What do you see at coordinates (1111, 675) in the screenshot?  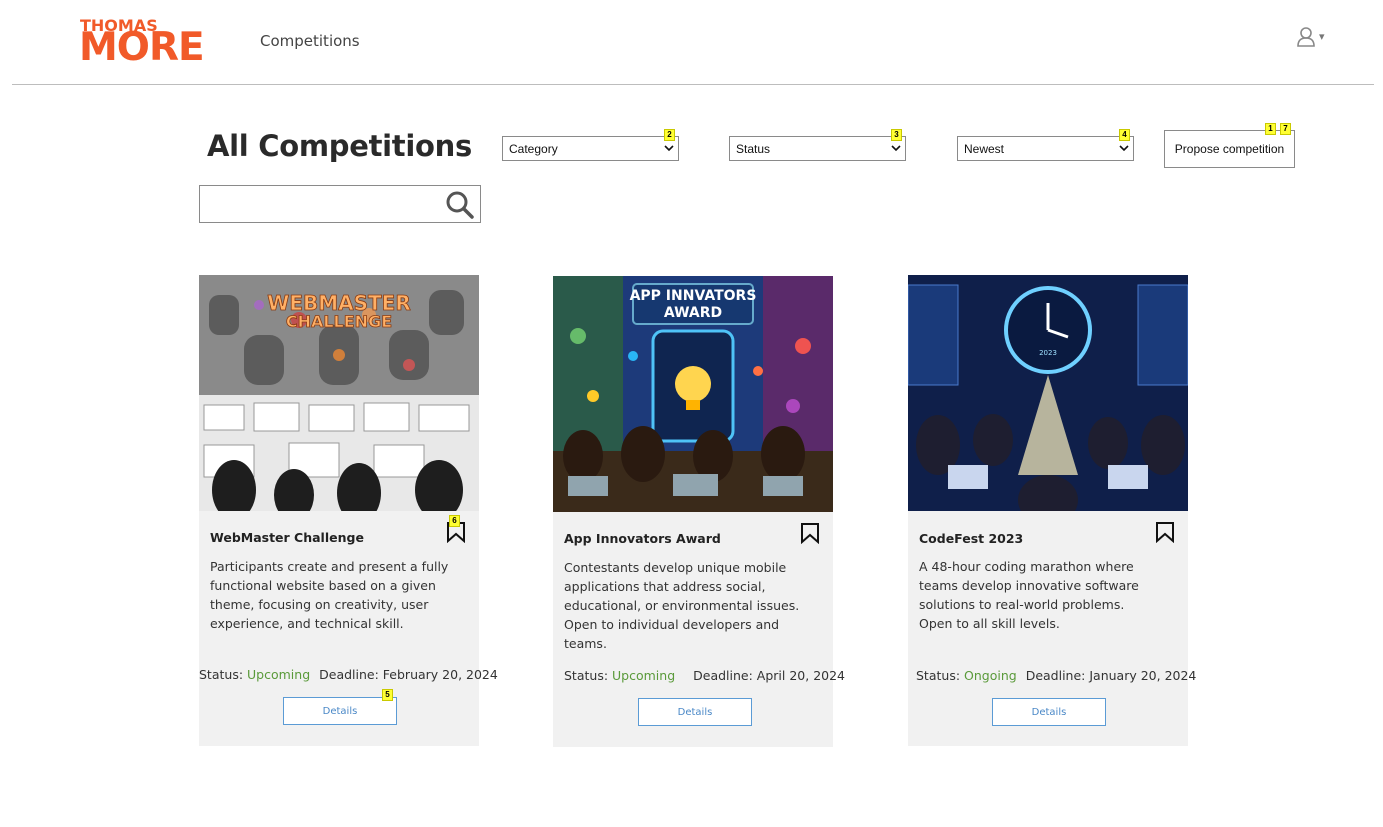 I see `deadline-text: Deadline: January 20, 2024` at bounding box center [1111, 675].